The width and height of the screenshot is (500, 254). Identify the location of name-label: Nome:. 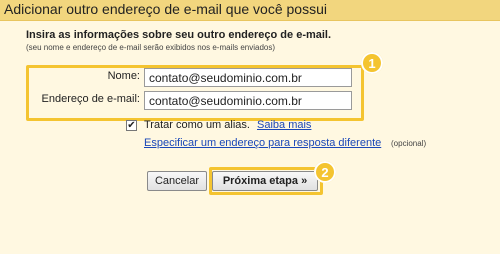
(123, 76).